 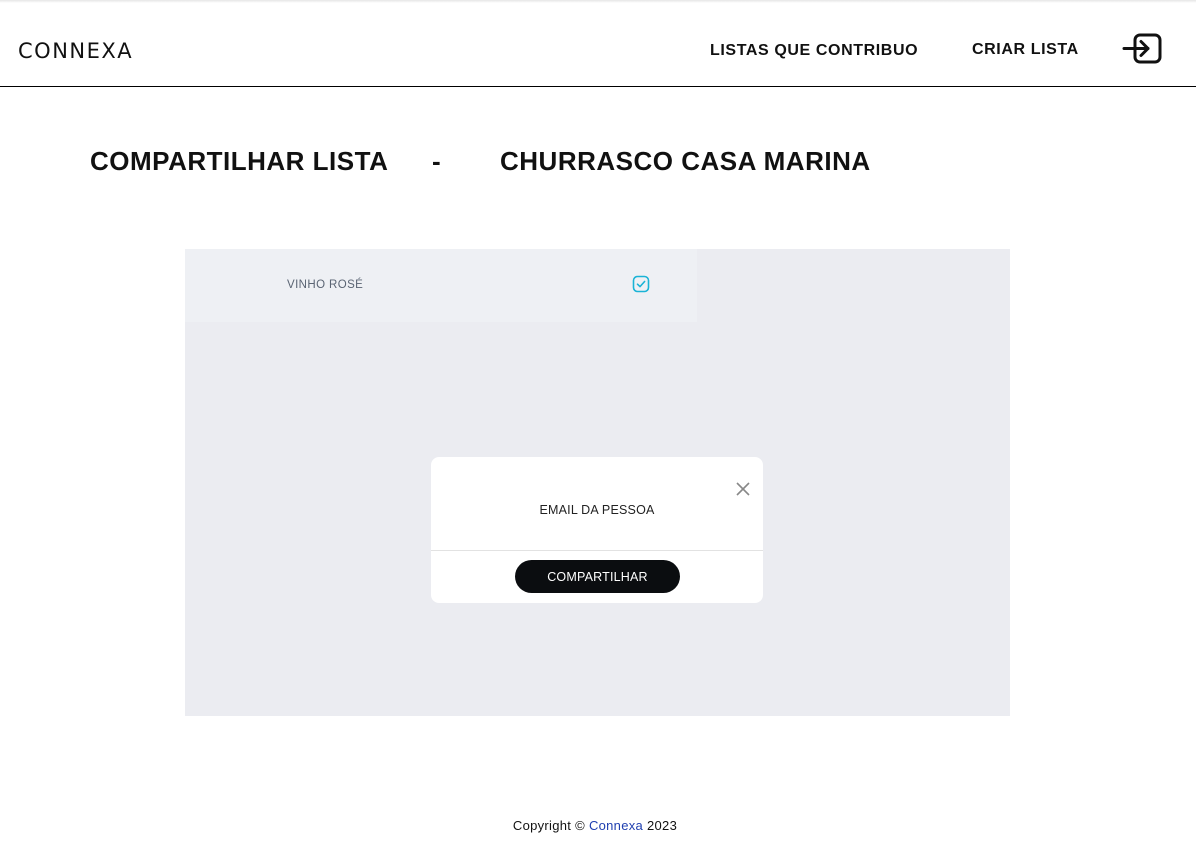 I want to click on checkbox-checked-icon, so click(x=641, y=284).